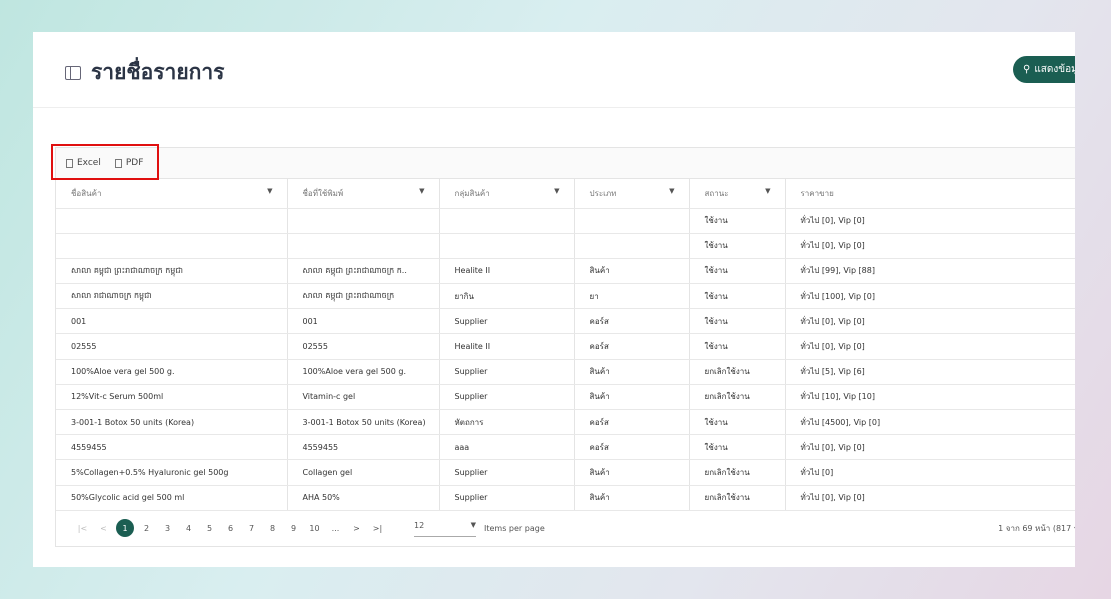 Image resolution: width=1111 pixels, height=599 pixels. Describe the element at coordinates (507, 422) in the screenshot. I see `table-cell: หัตถการ` at that location.